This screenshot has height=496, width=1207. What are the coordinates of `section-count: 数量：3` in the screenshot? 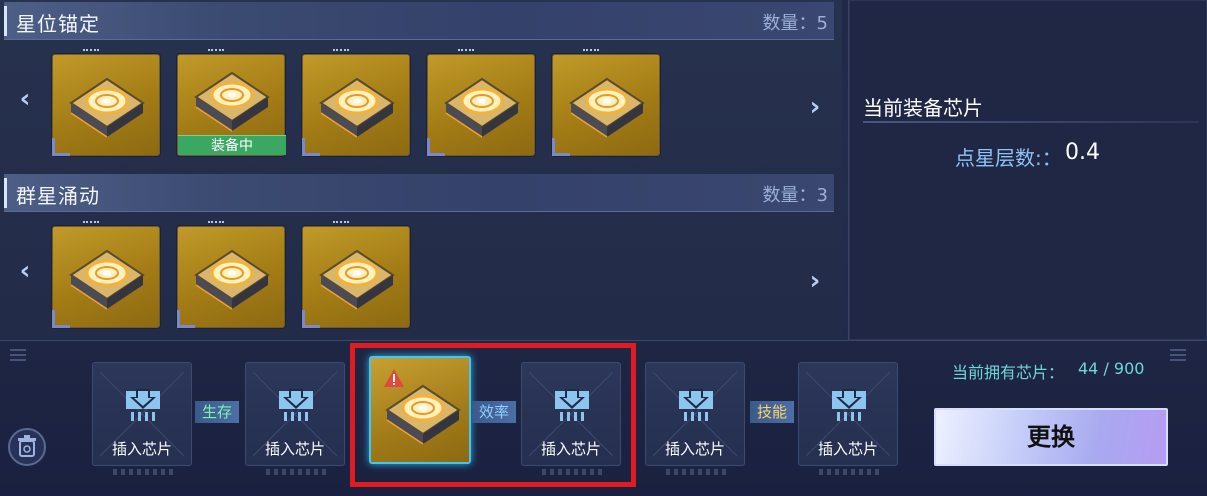 It's located at (795, 195).